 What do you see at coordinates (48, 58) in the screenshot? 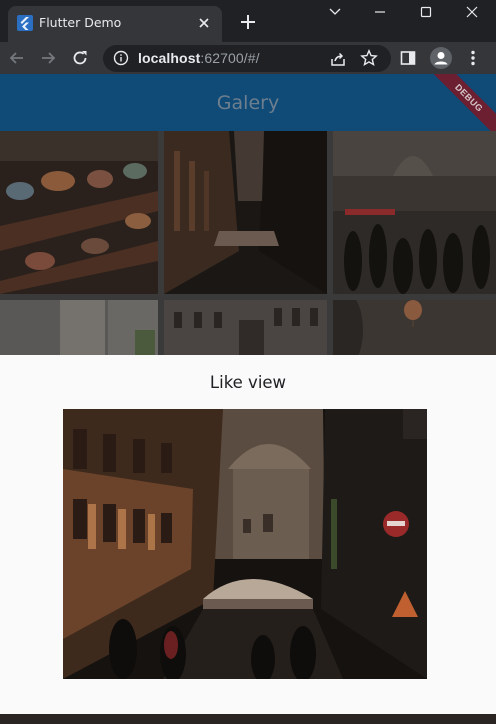
I see `arrow-right-icon` at bounding box center [48, 58].